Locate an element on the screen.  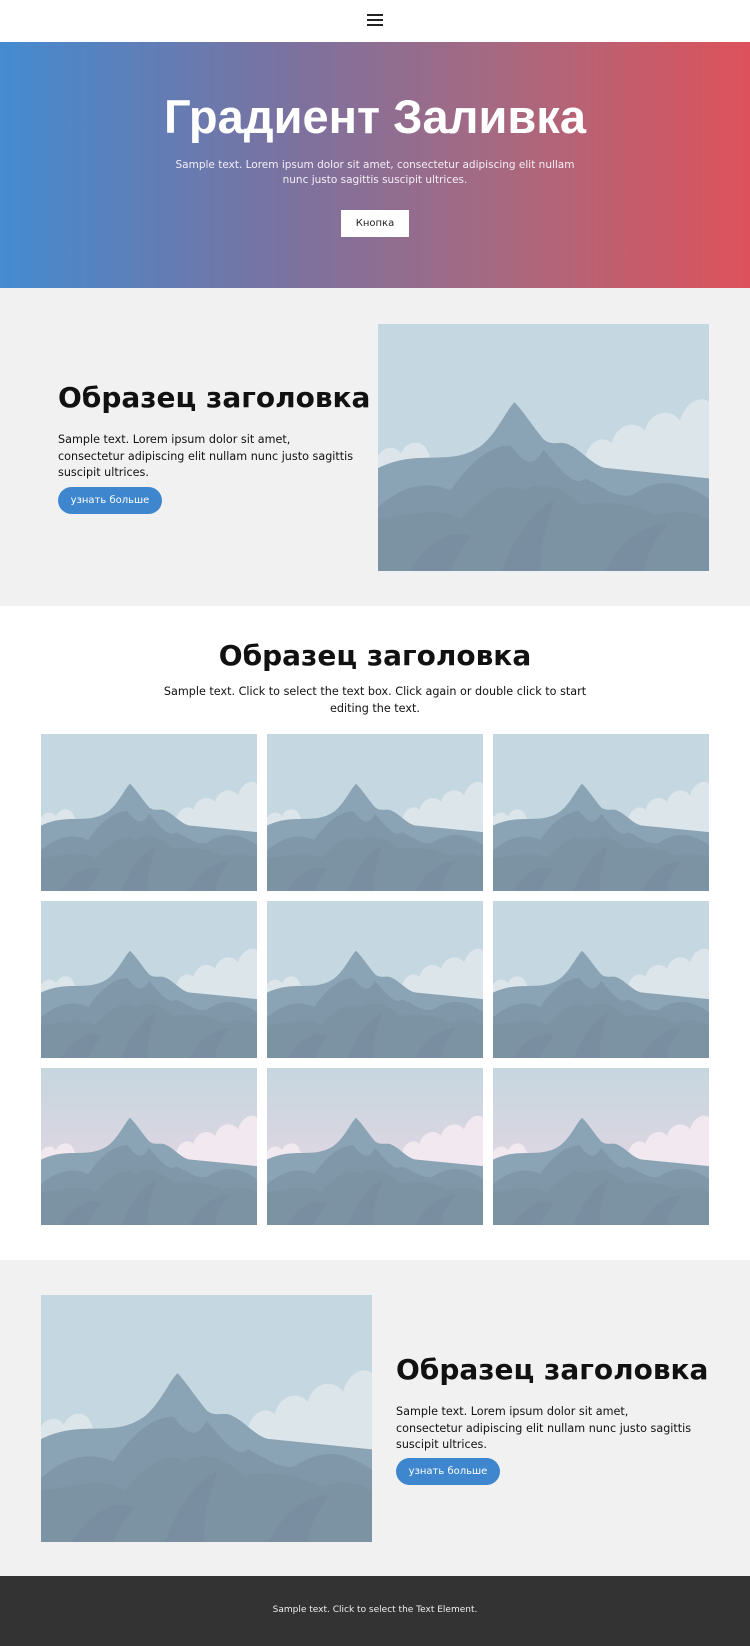
gallery-title: Образец заголовка is located at coordinates (375, 655).